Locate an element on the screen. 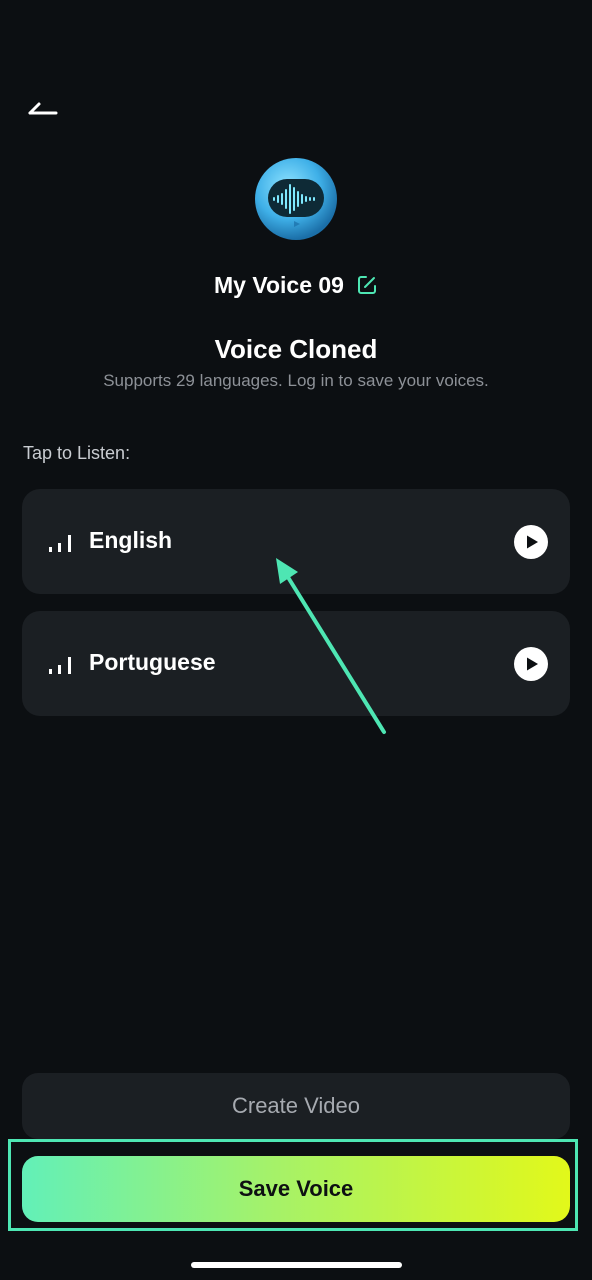  language-label: English is located at coordinates (131, 540).